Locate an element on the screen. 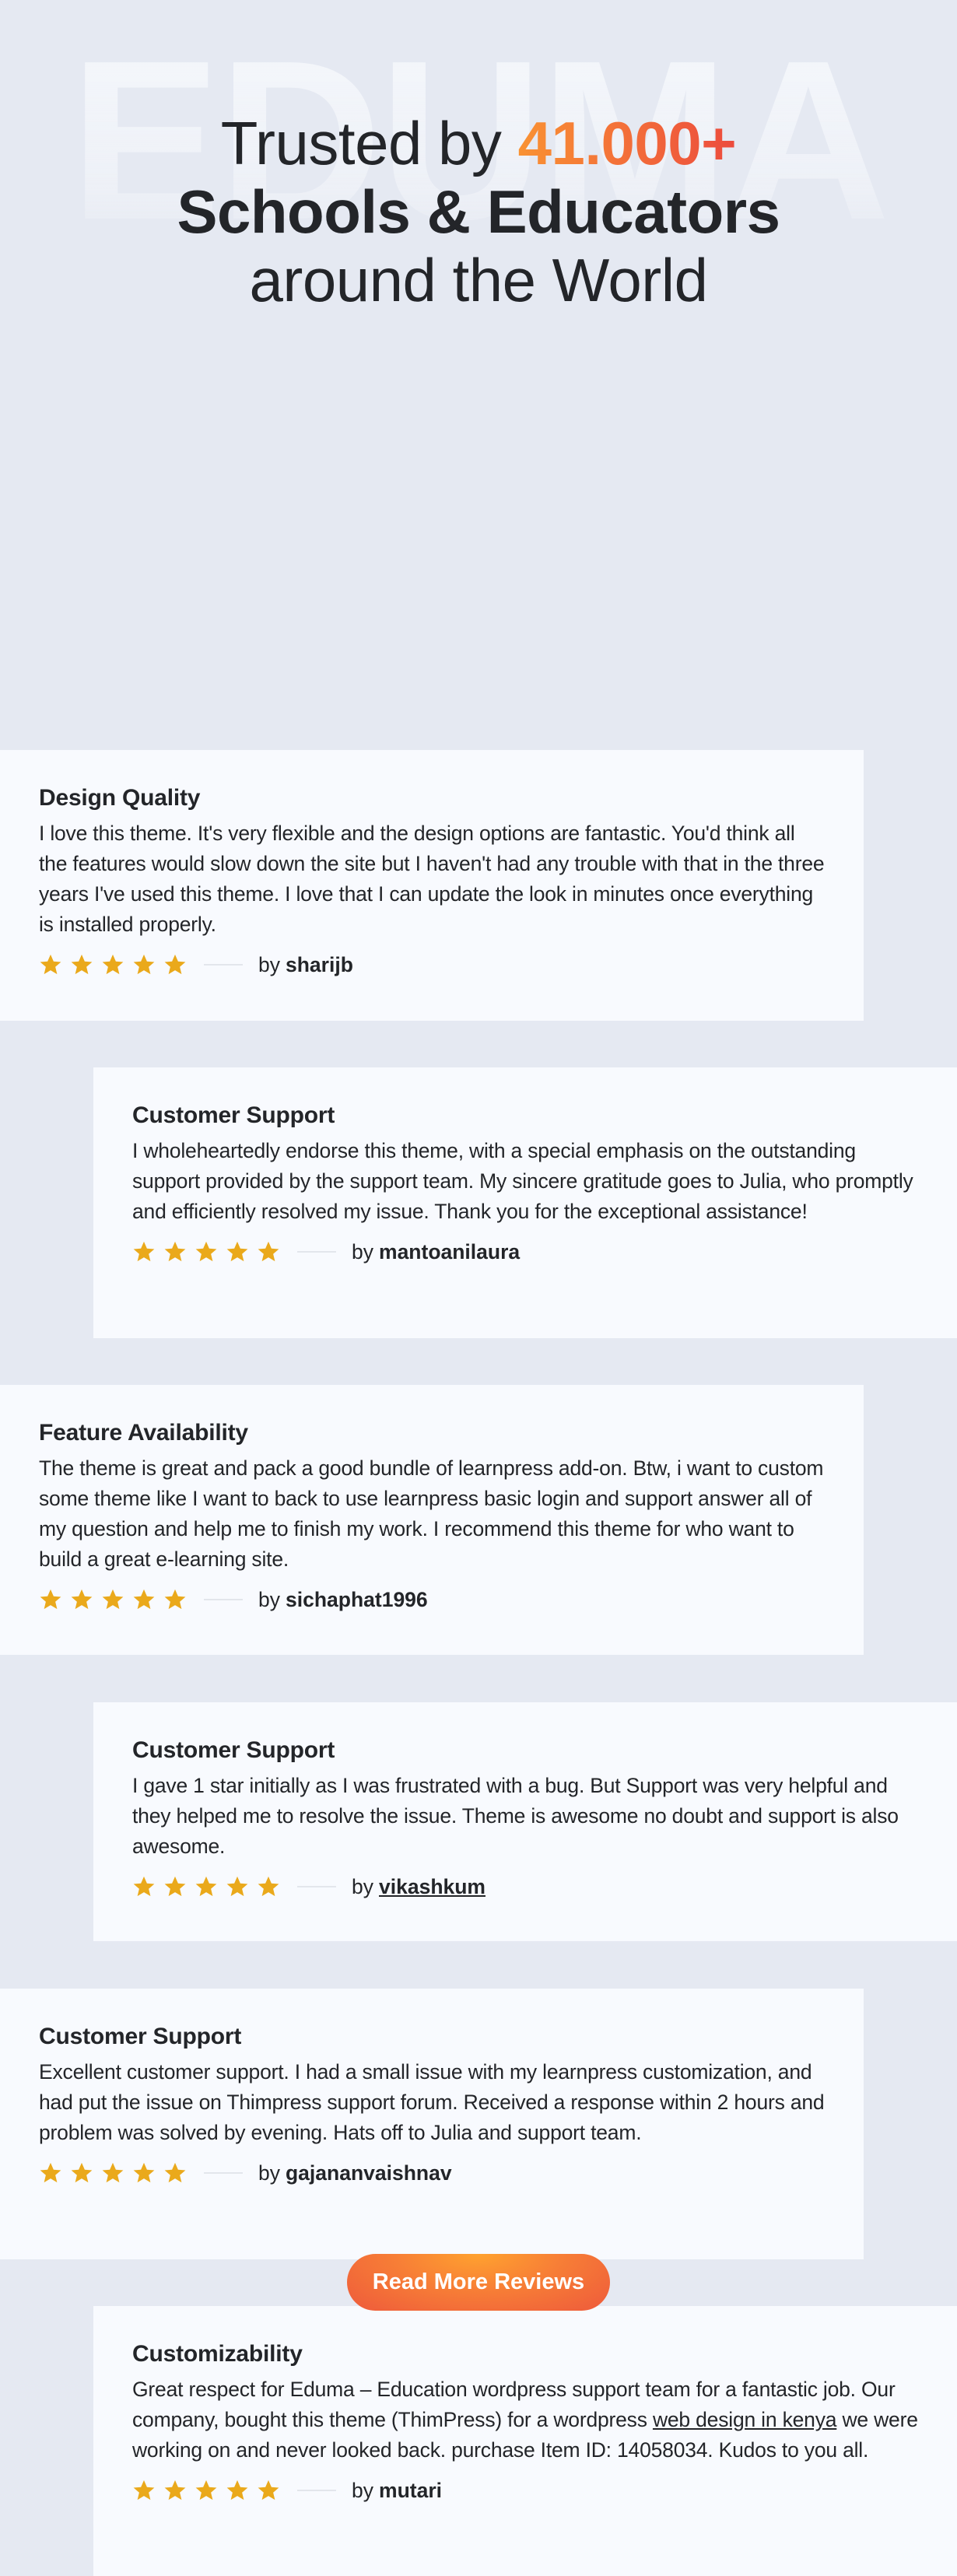  review-title: Feature Availability is located at coordinates (143, 1433).